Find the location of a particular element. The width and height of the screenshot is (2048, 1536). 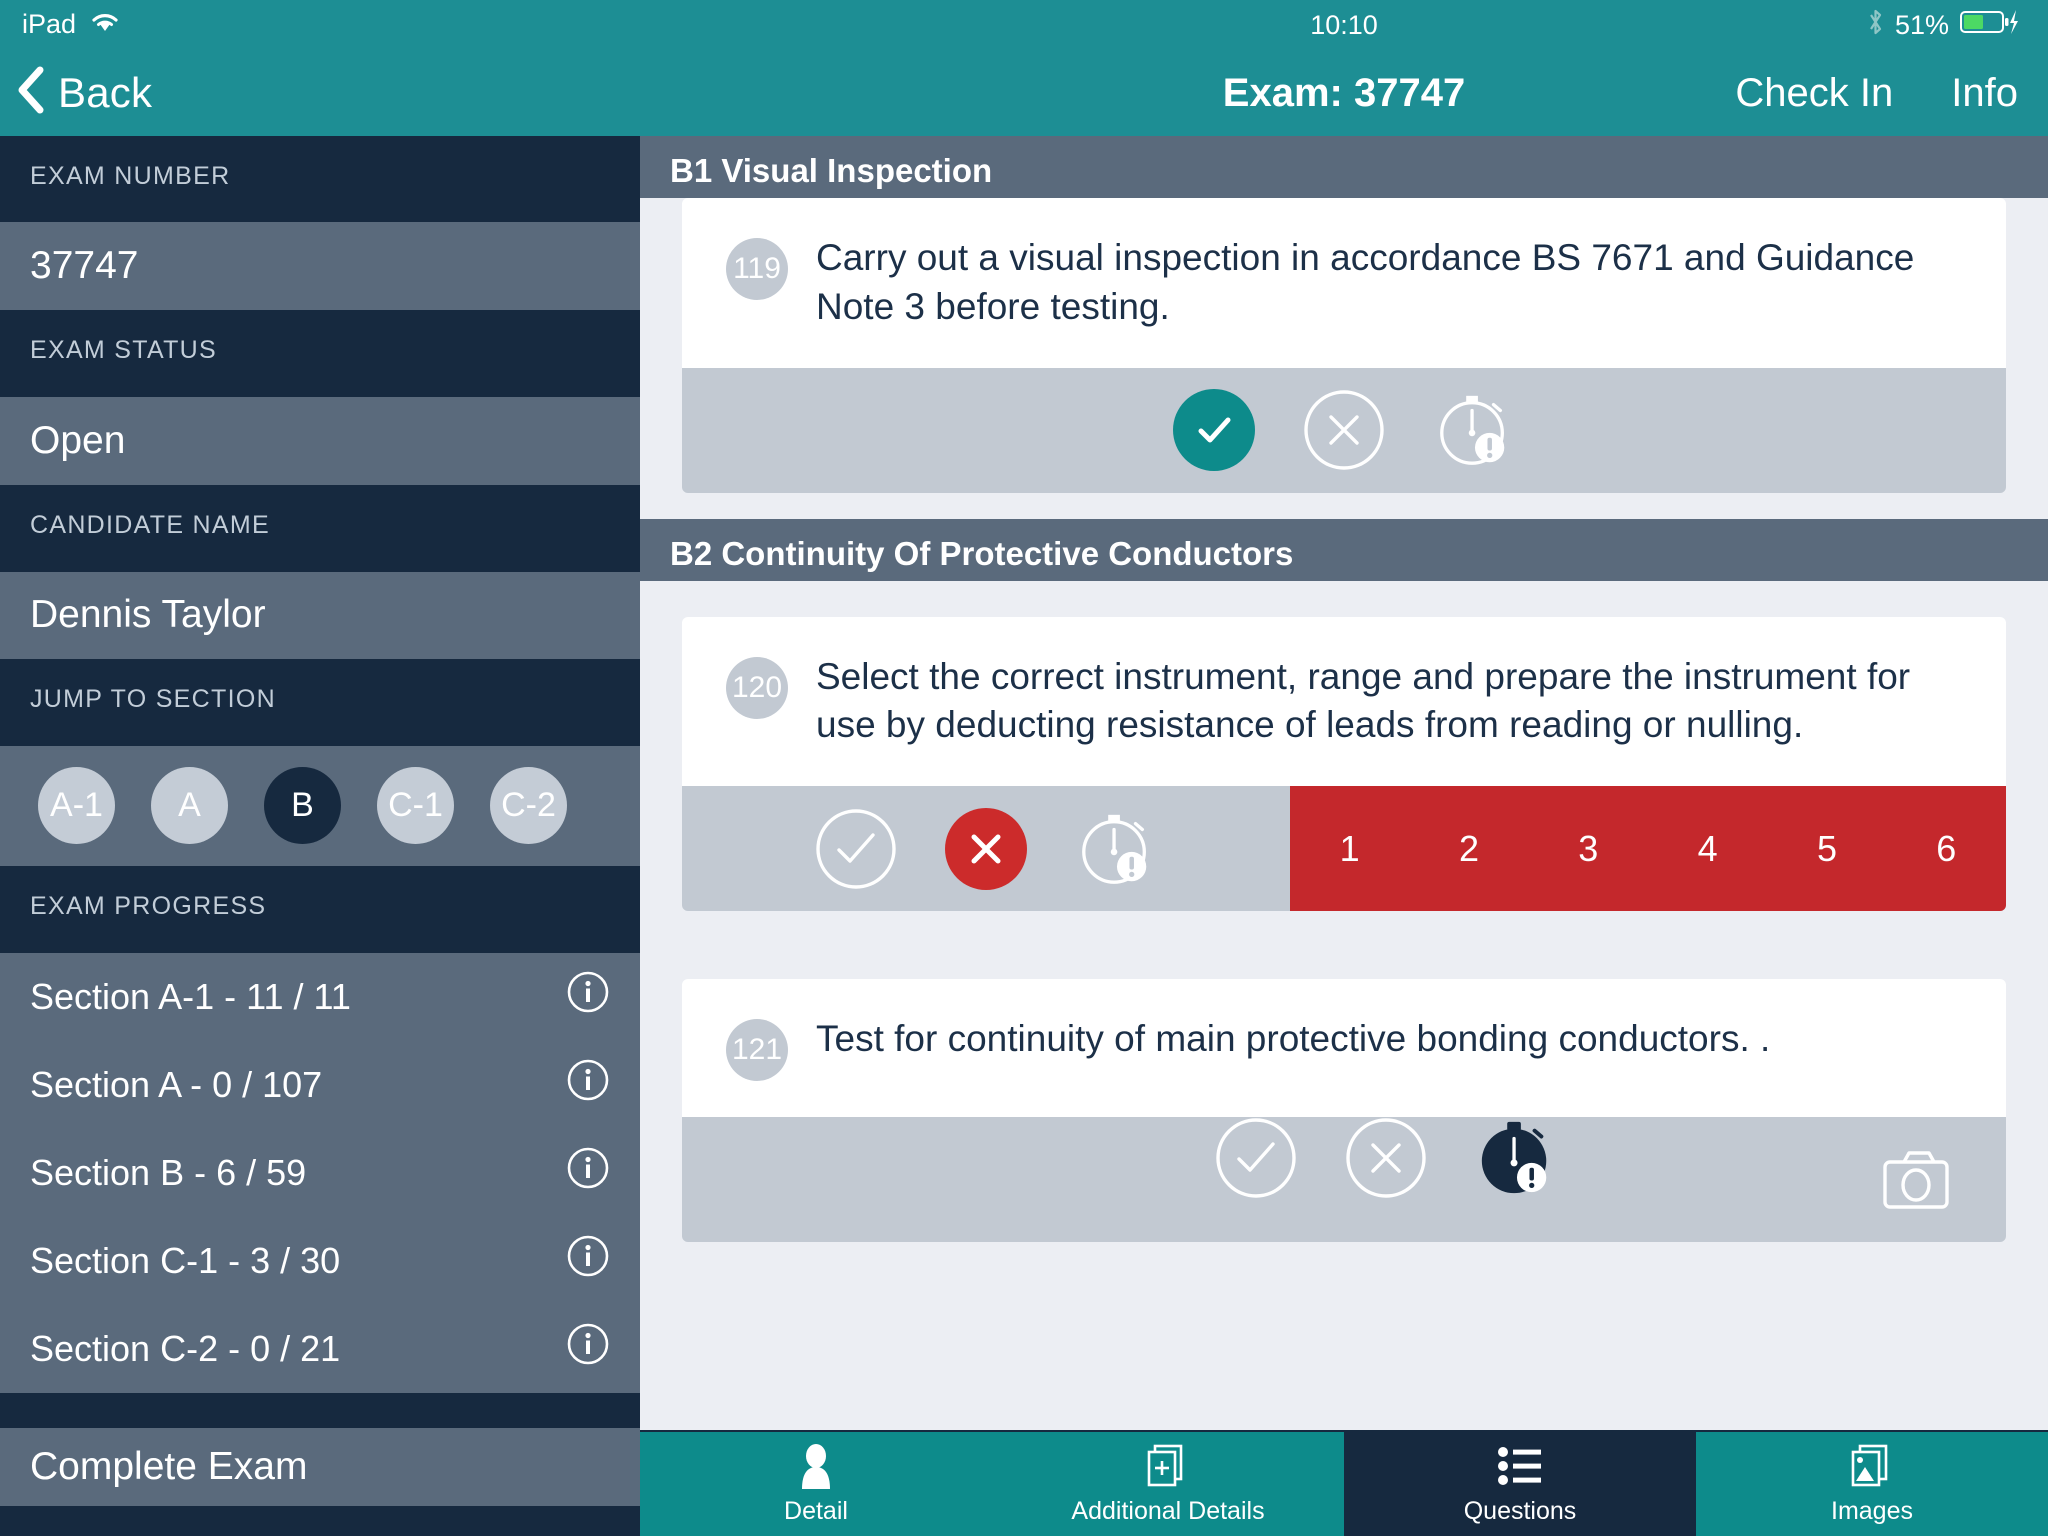

info-button: Info is located at coordinates (1984, 93).